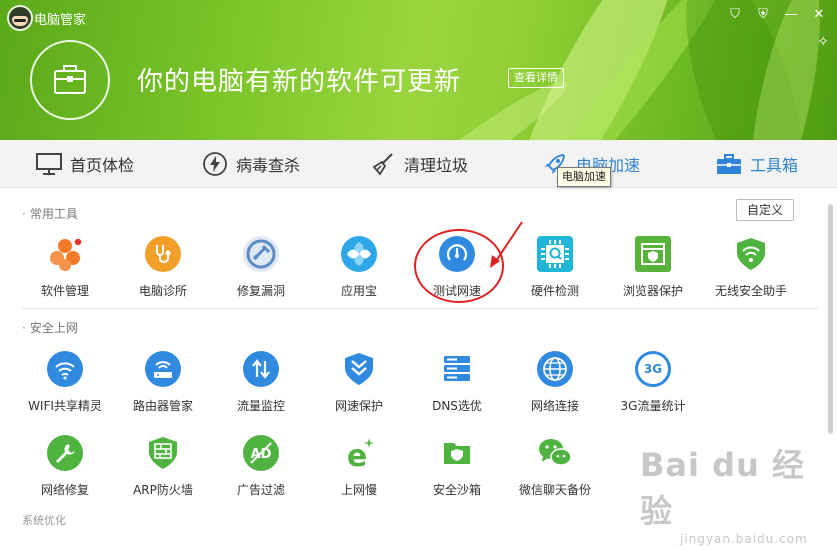 The image size is (837, 546). I want to click on main-nav: 首页体检 病毒查杀 清理垃圾 电脑加速 工具箱, so click(418, 164).